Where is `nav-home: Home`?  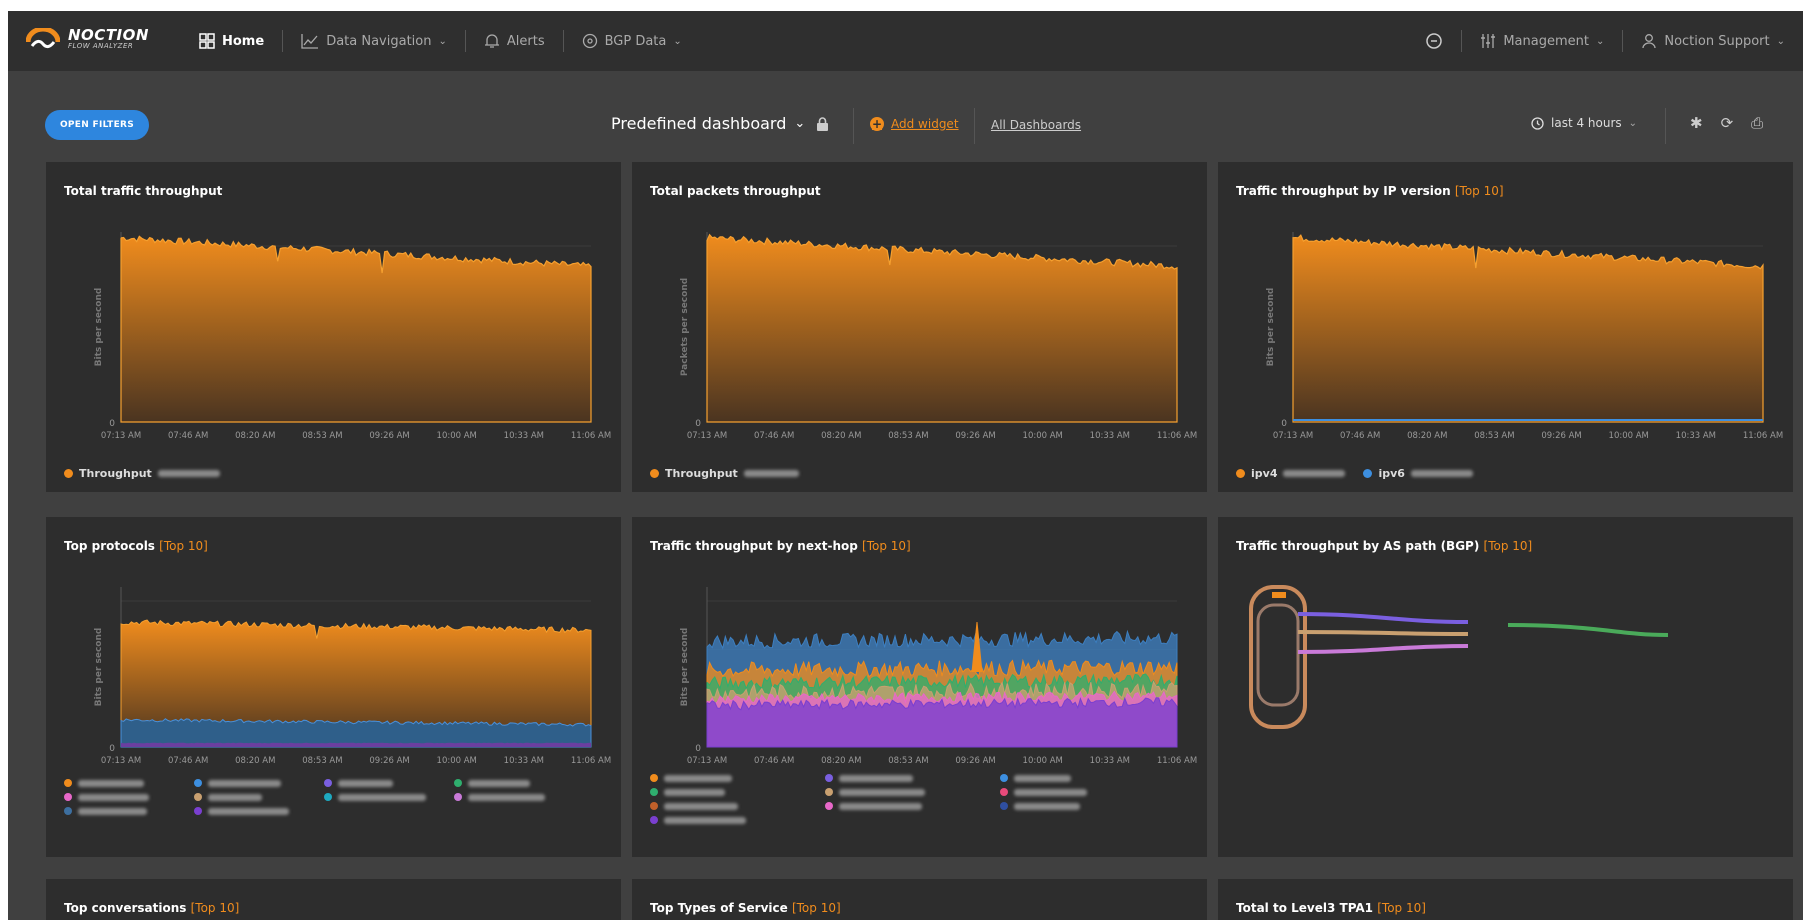 nav-home: Home is located at coordinates (231, 41).